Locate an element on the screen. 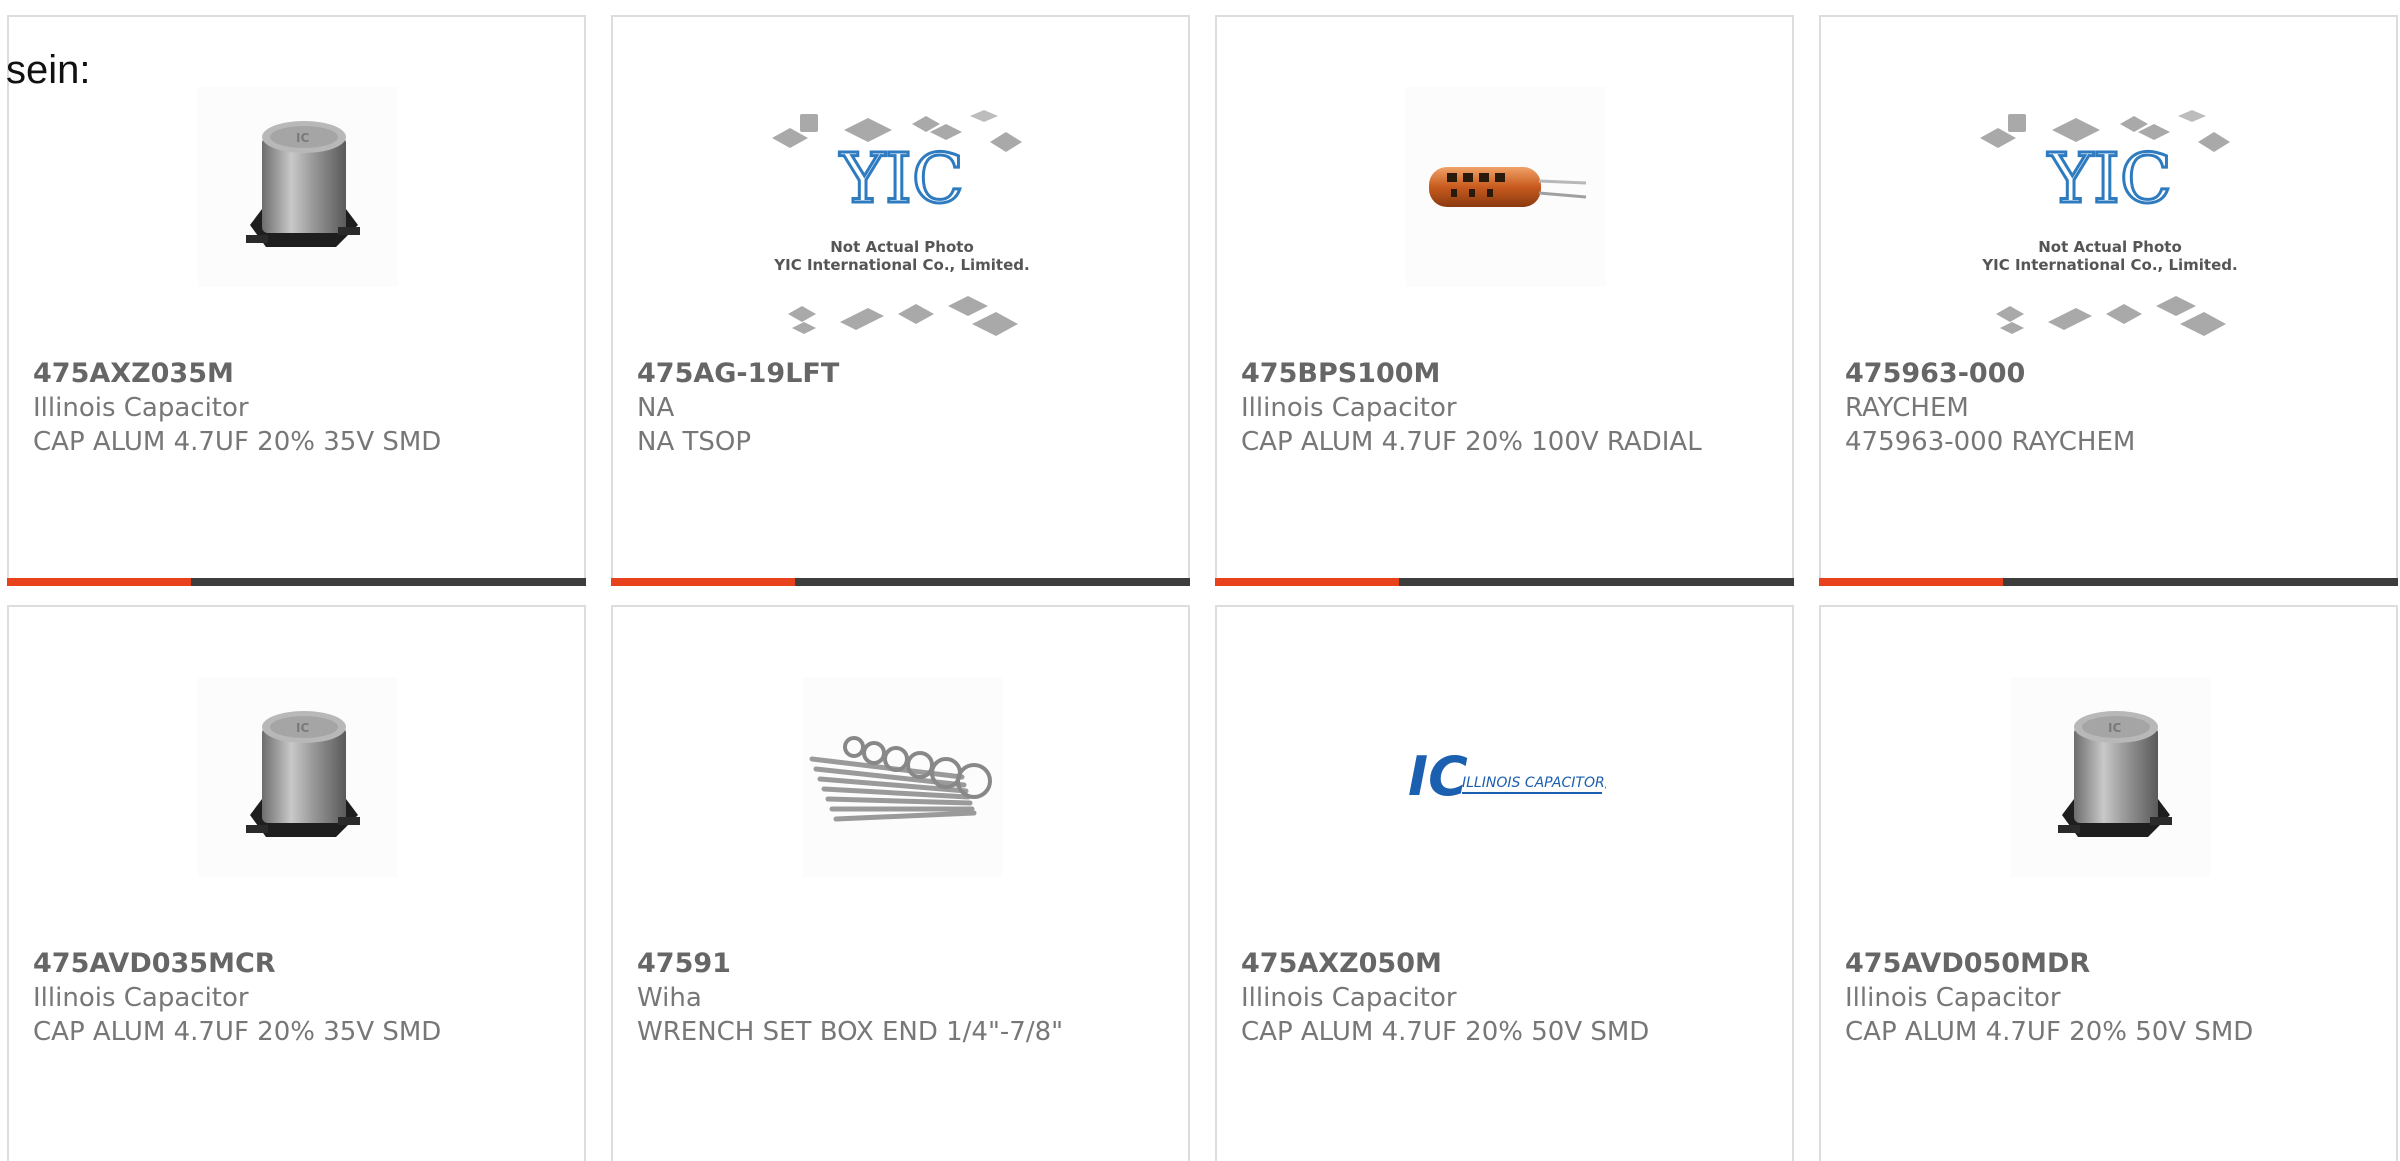 The image size is (2400, 1161). illinois-capacitor-logo-image: IC ILLINOIS CAPACITOR, INC. is located at coordinates (1506, 777).